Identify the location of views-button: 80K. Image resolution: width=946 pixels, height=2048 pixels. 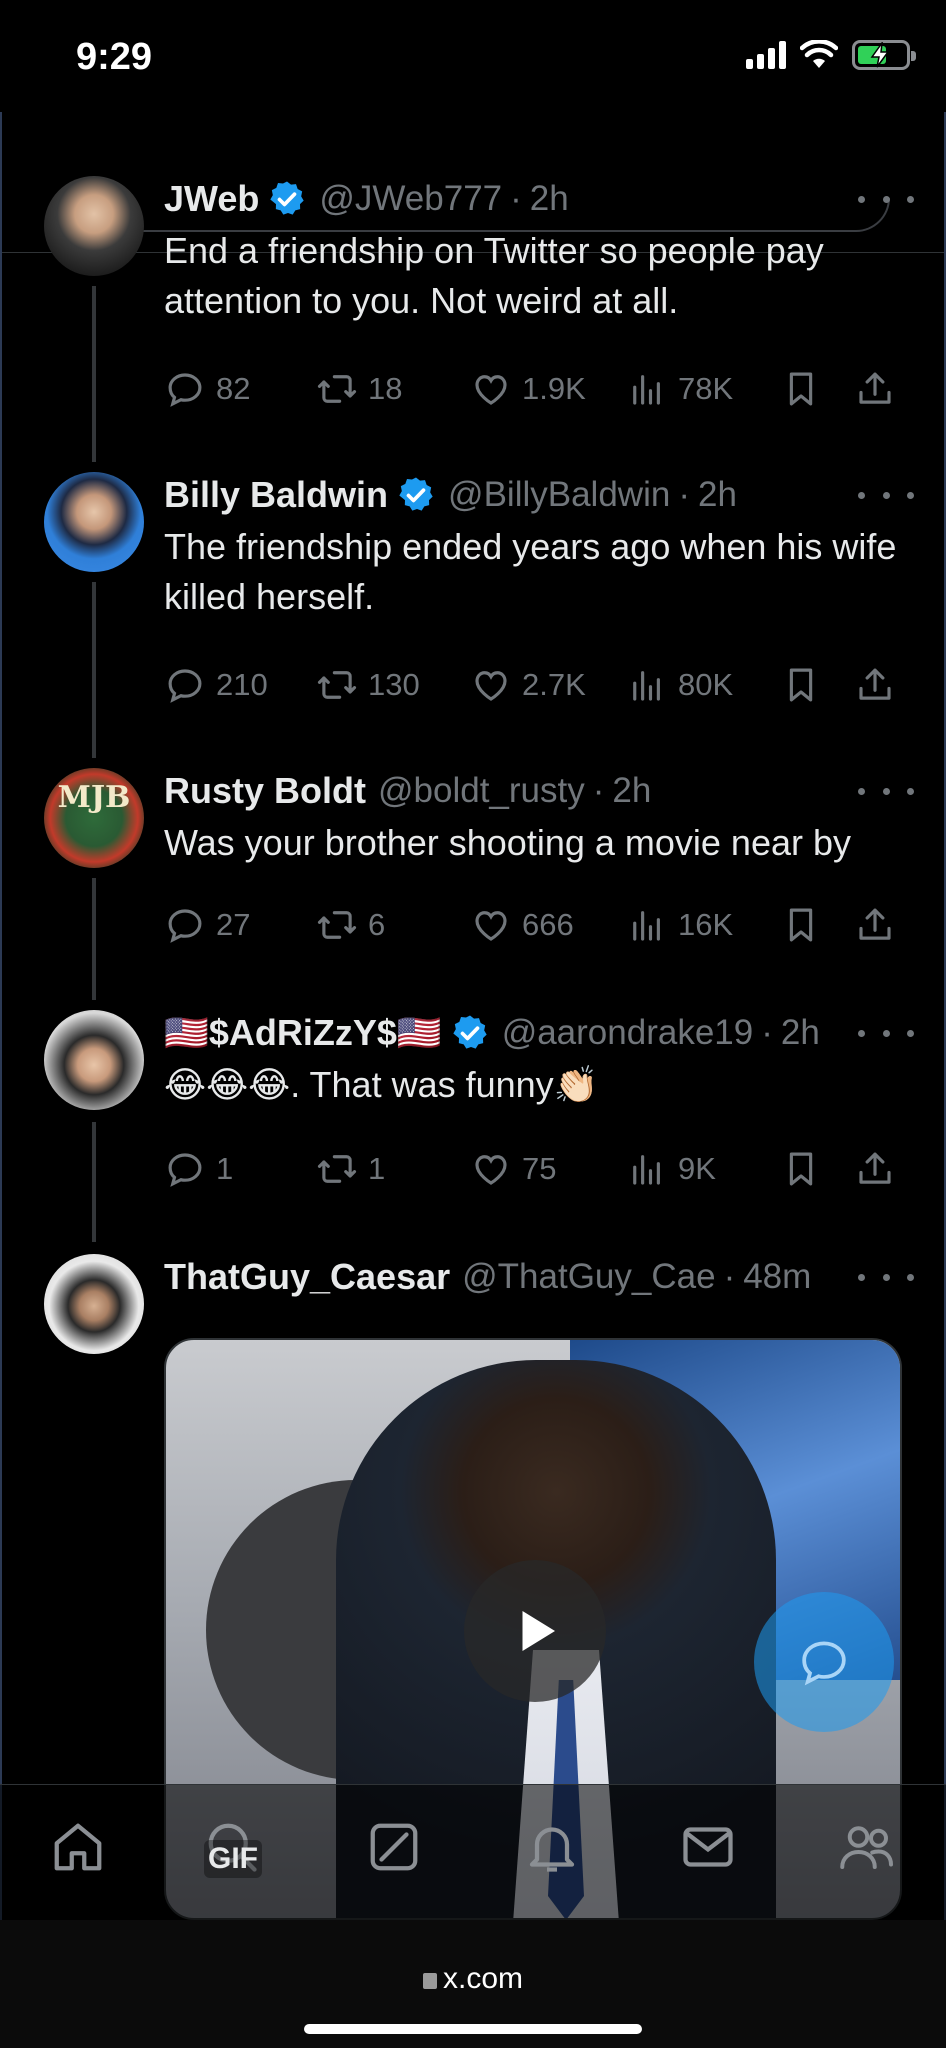
(679, 685).